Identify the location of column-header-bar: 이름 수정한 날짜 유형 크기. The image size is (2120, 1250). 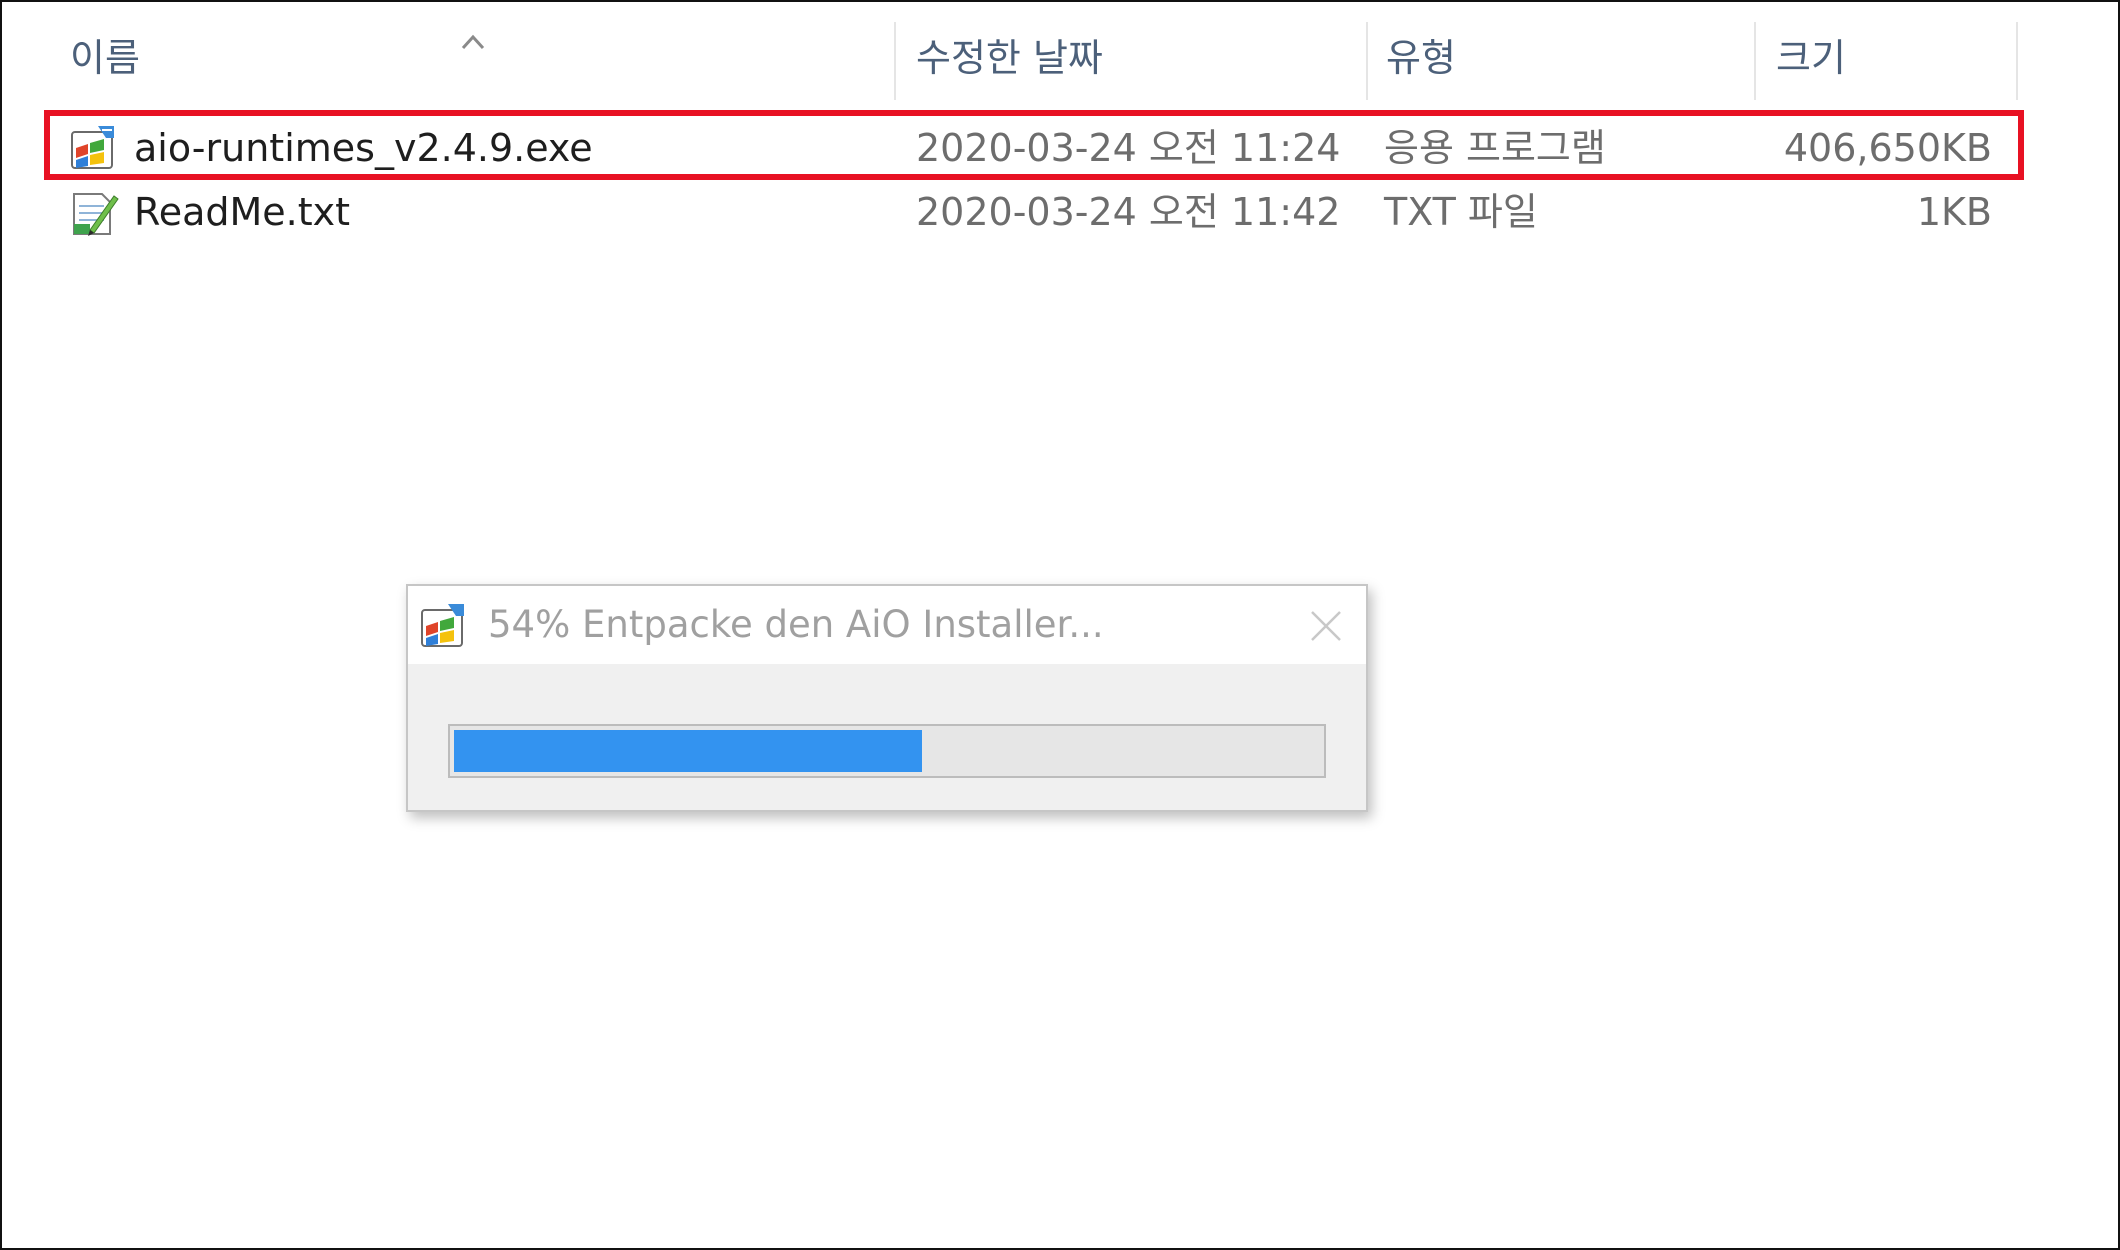
(1060, 59).